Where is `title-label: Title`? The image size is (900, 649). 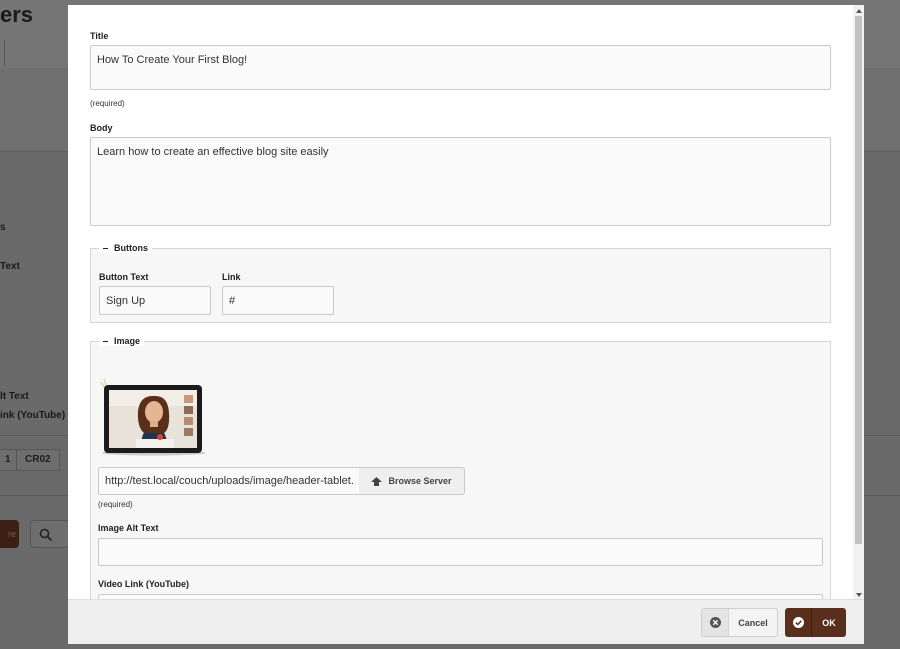
title-label: Title is located at coordinates (99, 36).